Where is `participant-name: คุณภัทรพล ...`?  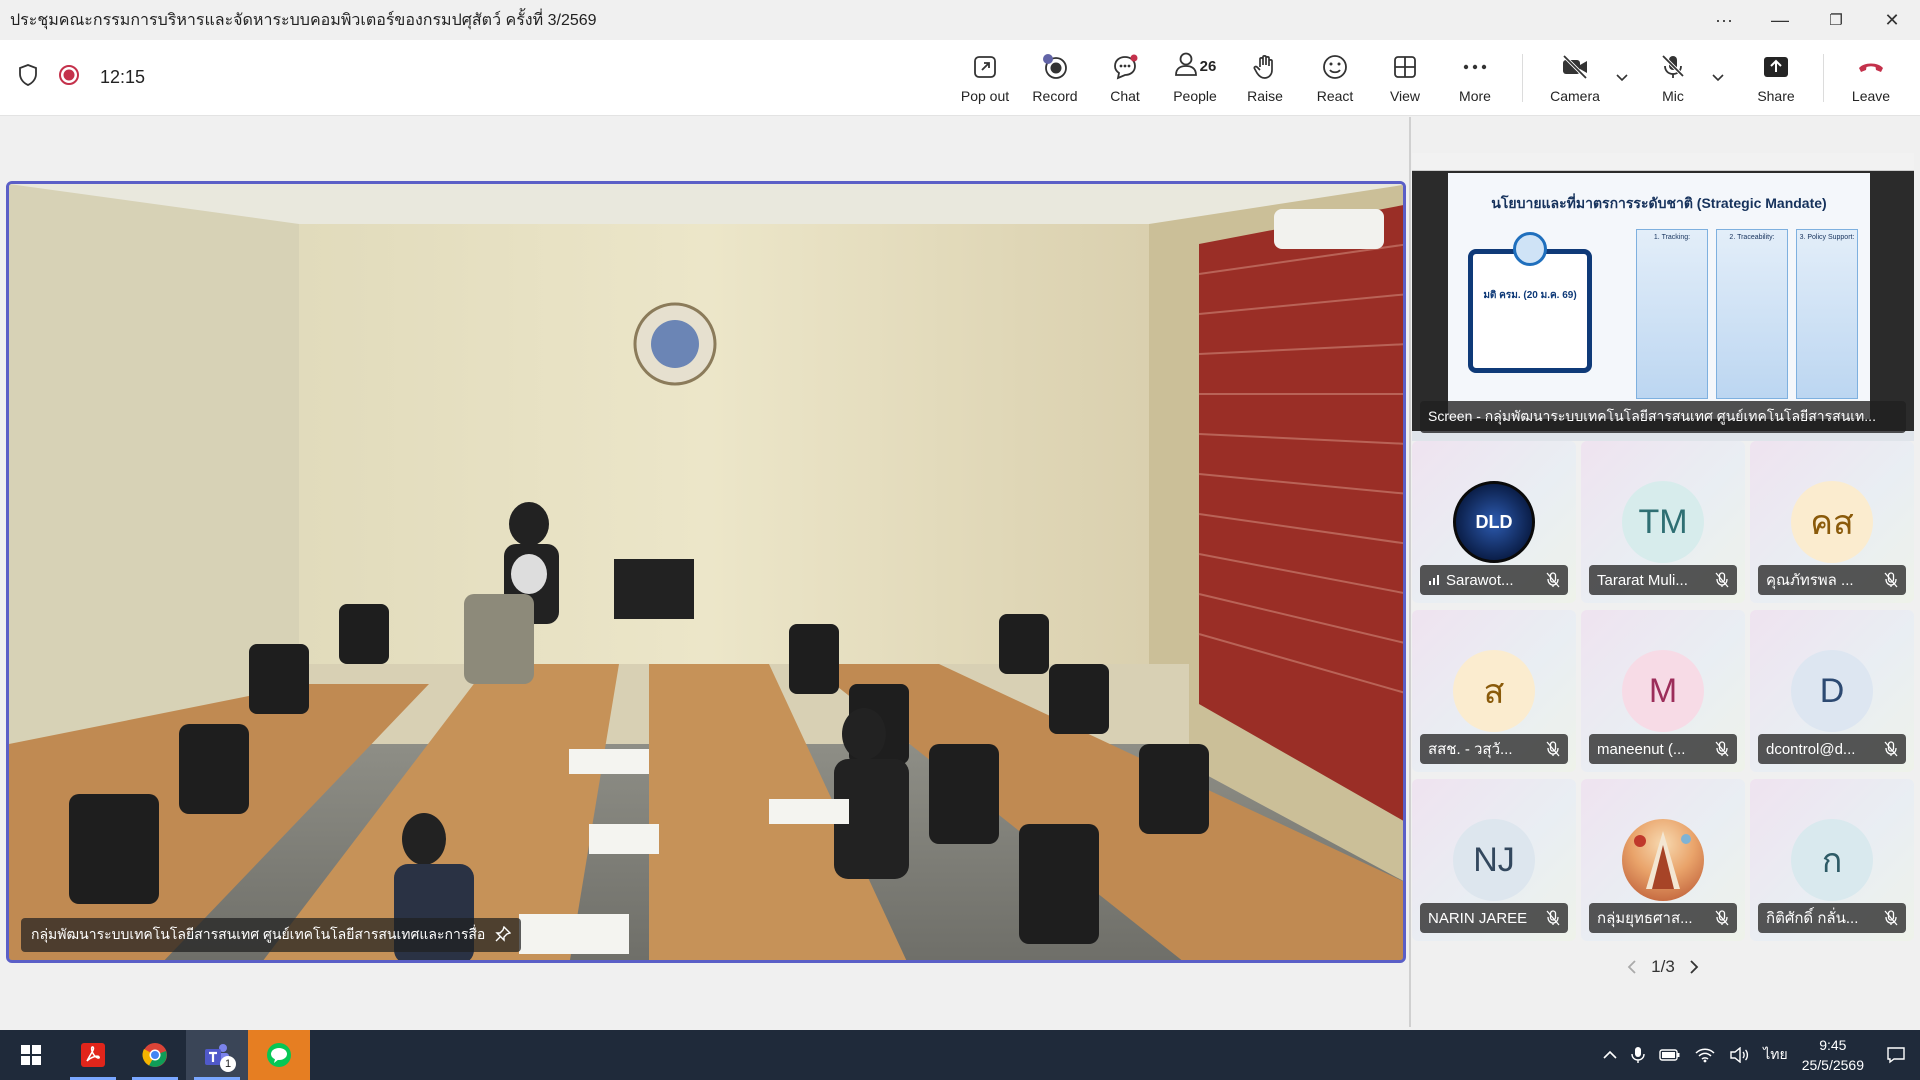
participant-name: คุณภัทรพล ... is located at coordinates (1810, 580).